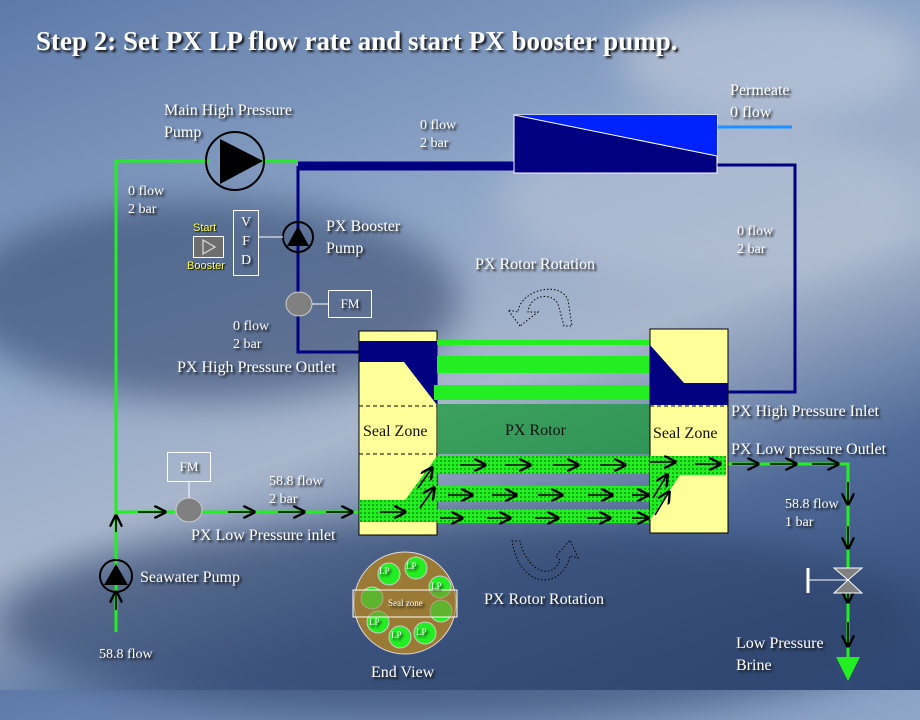 The image size is (920, 720). I want to click on membrane-feed-flow: 0 flow, so click(438, 125).